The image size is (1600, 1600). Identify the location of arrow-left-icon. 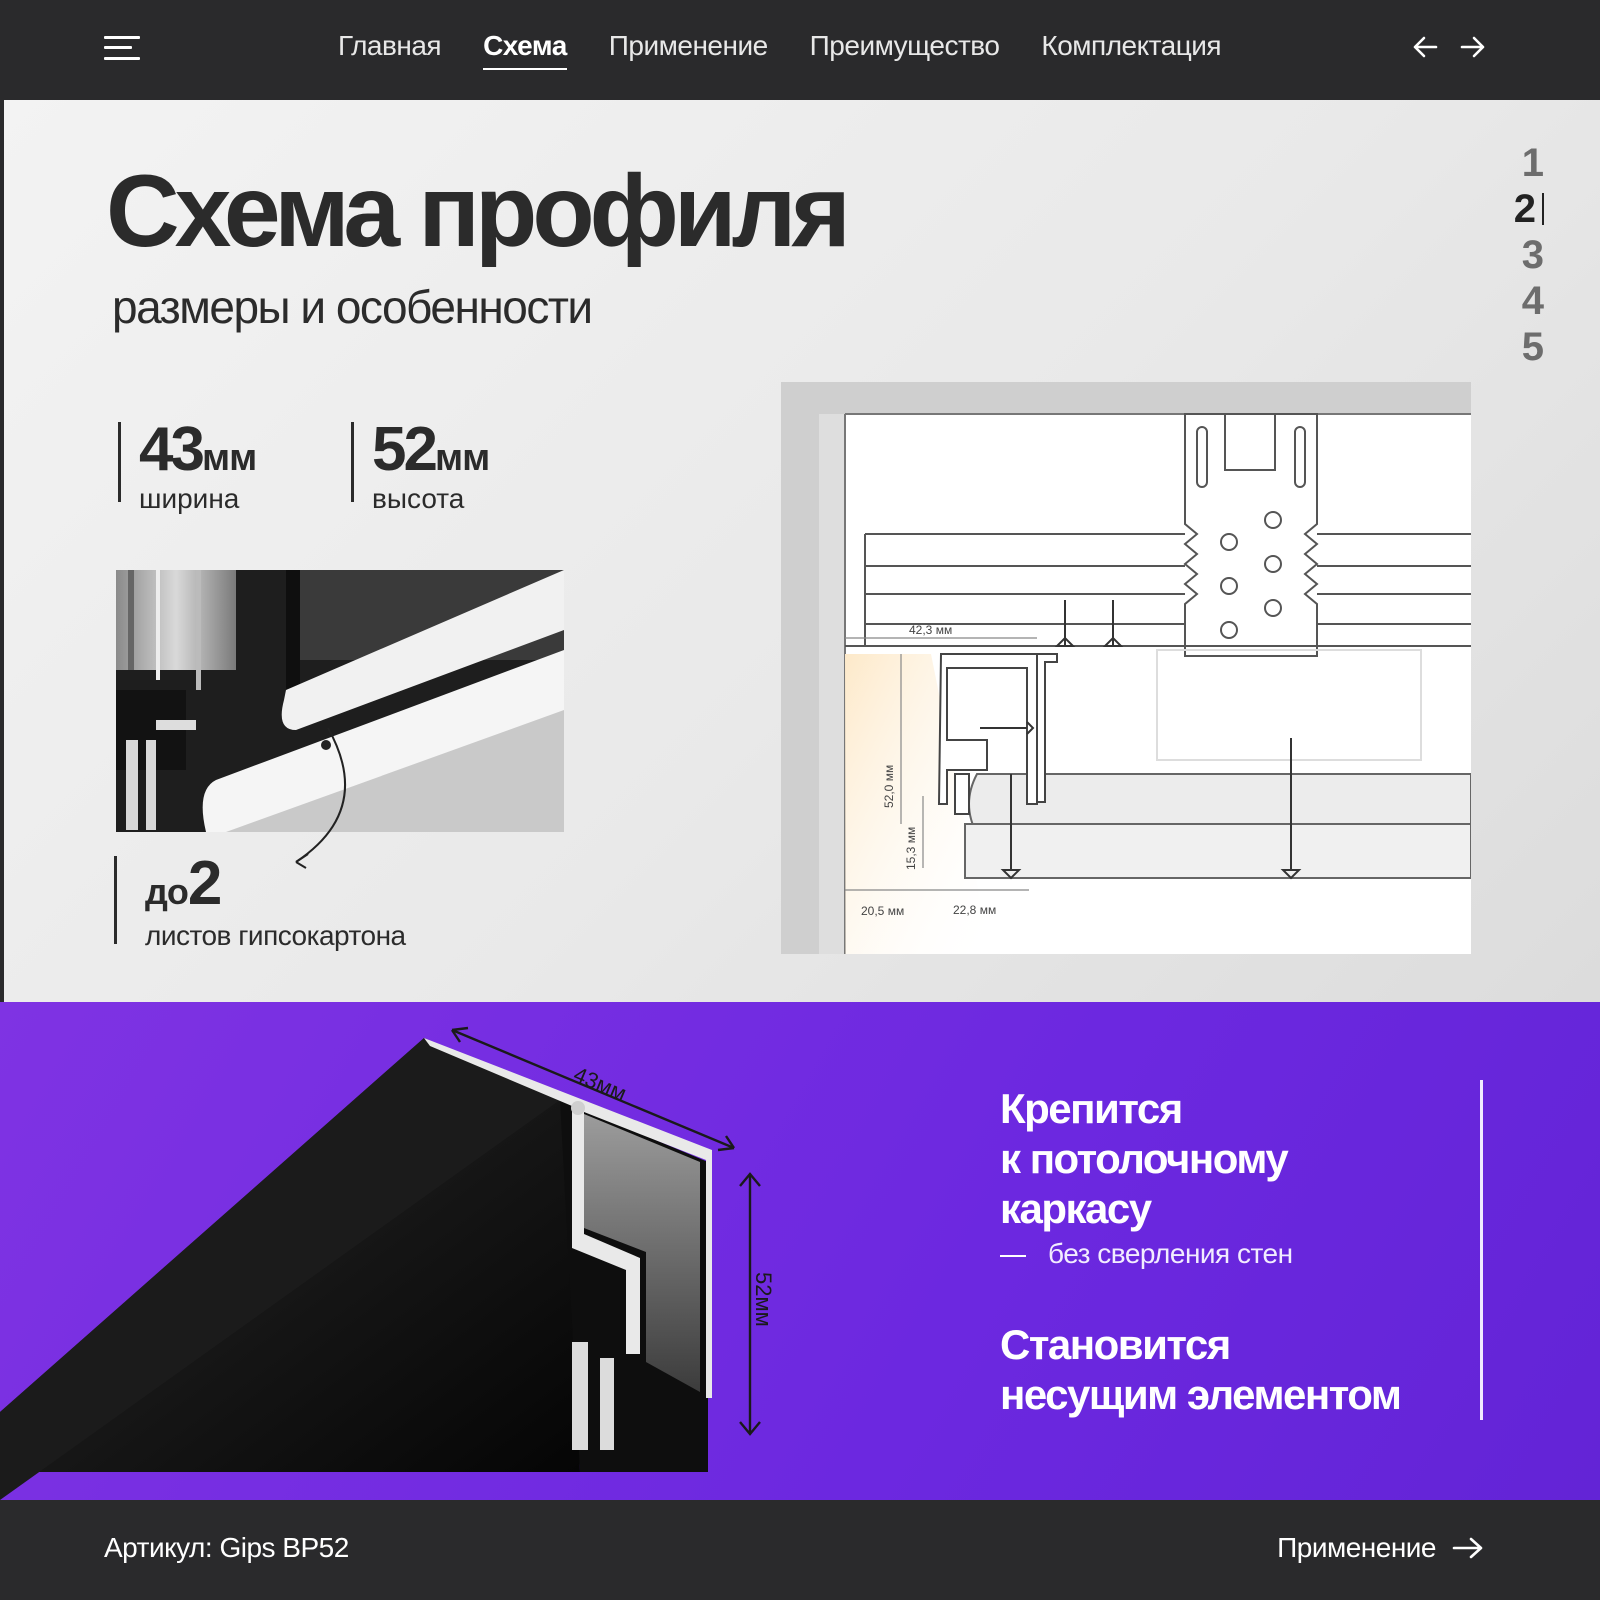
(1425, 47).